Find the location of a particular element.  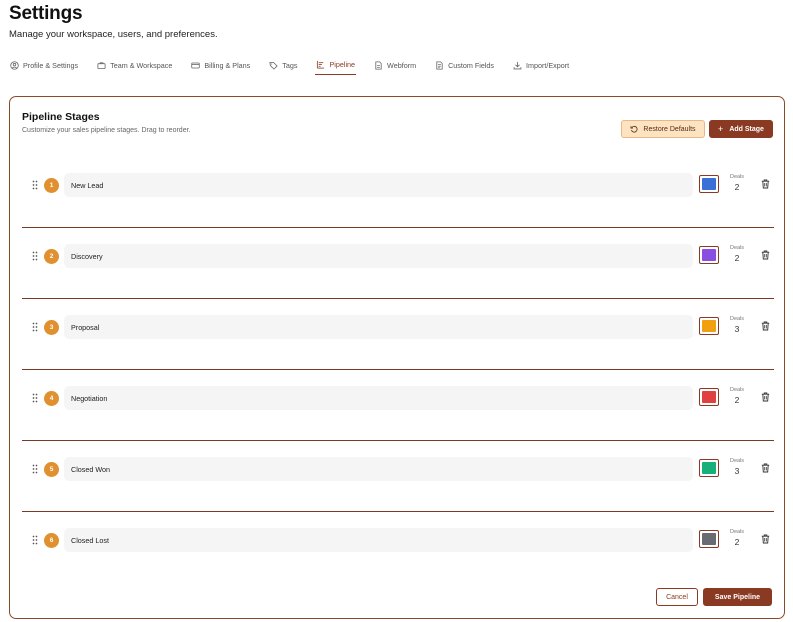

stage-row: 4 Deals 2 is located at coordinates (398, 405).